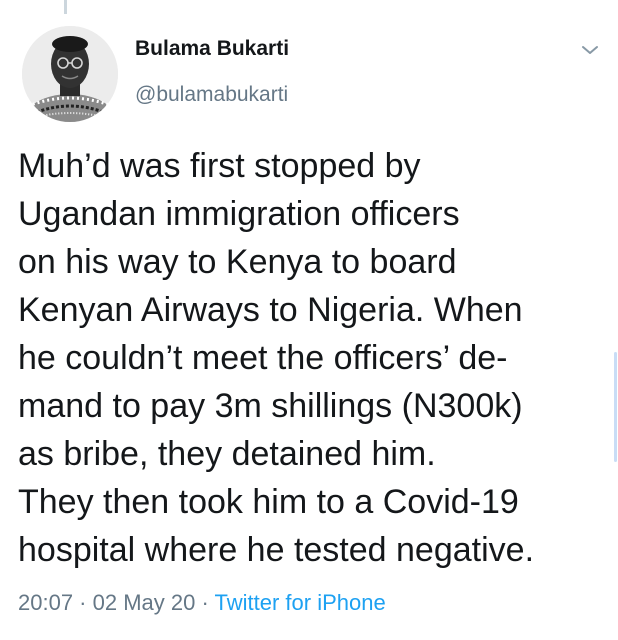  Describe the element at coordinates (65, 7) in the screenshot. I see `thread-connector-line` at that location.